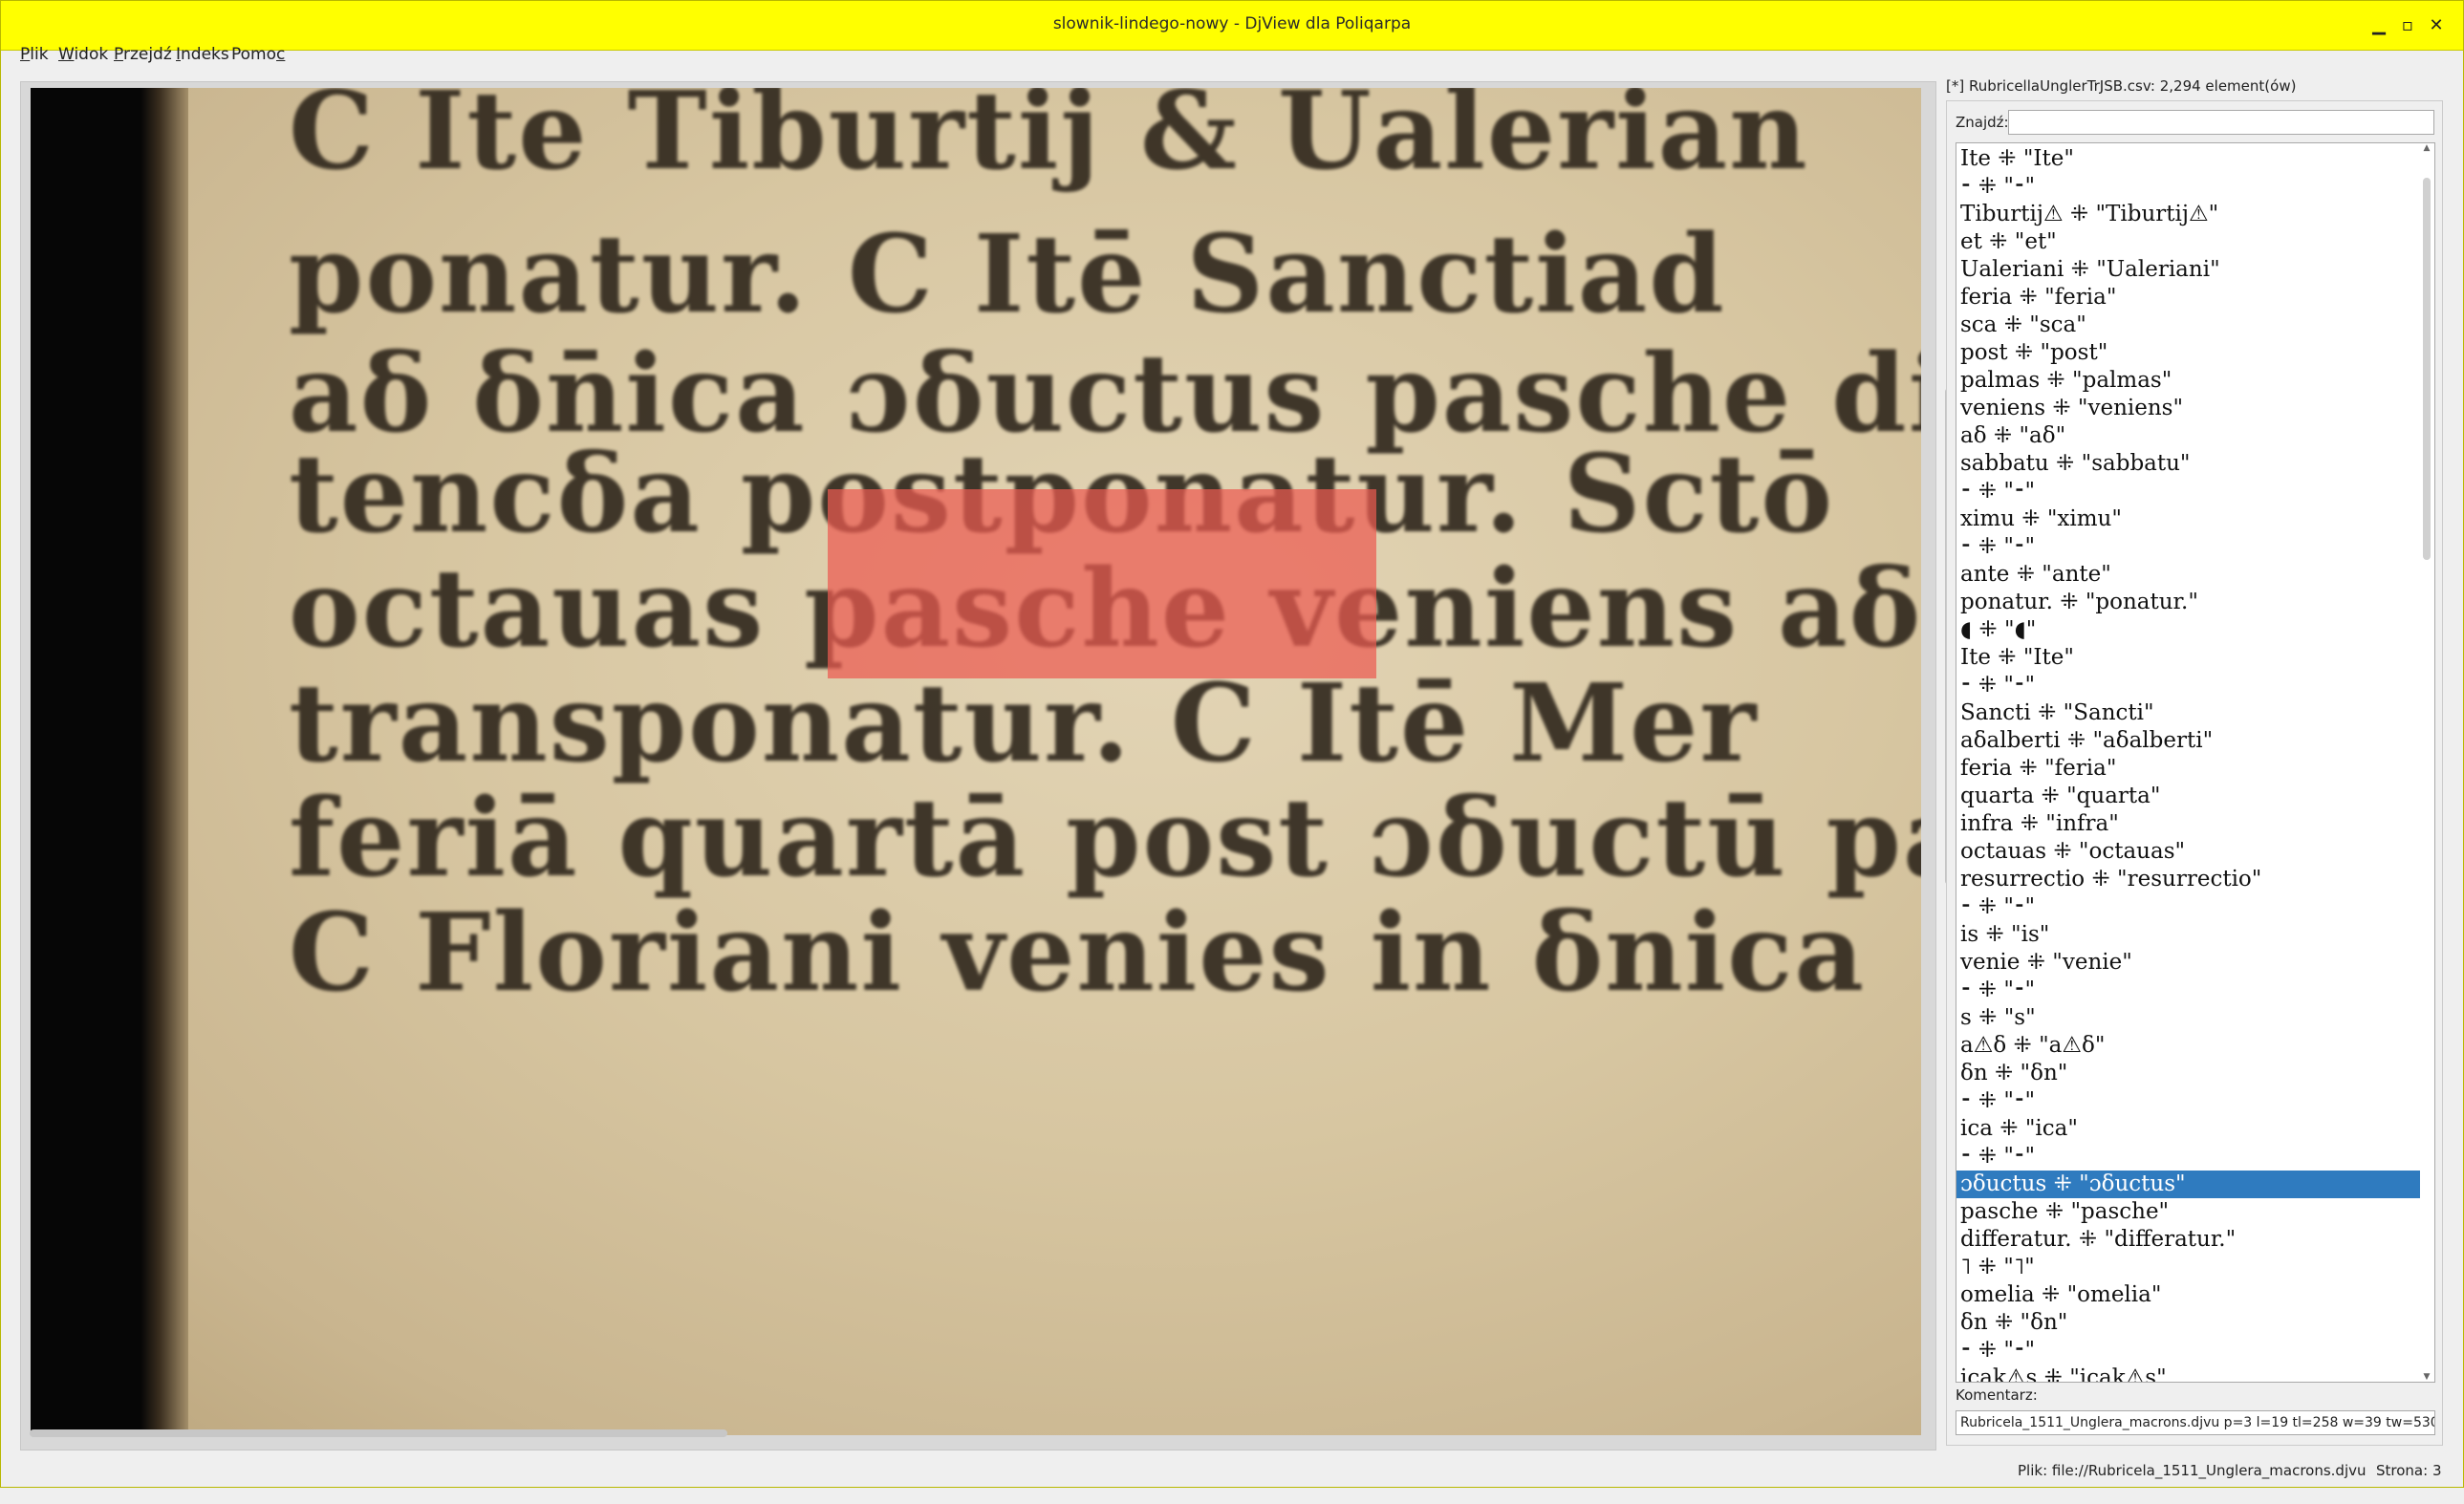 This screenshot has width=2464, height=1504. I want to click on list-item: infra ⁜ "infra", so click(2188, 824).